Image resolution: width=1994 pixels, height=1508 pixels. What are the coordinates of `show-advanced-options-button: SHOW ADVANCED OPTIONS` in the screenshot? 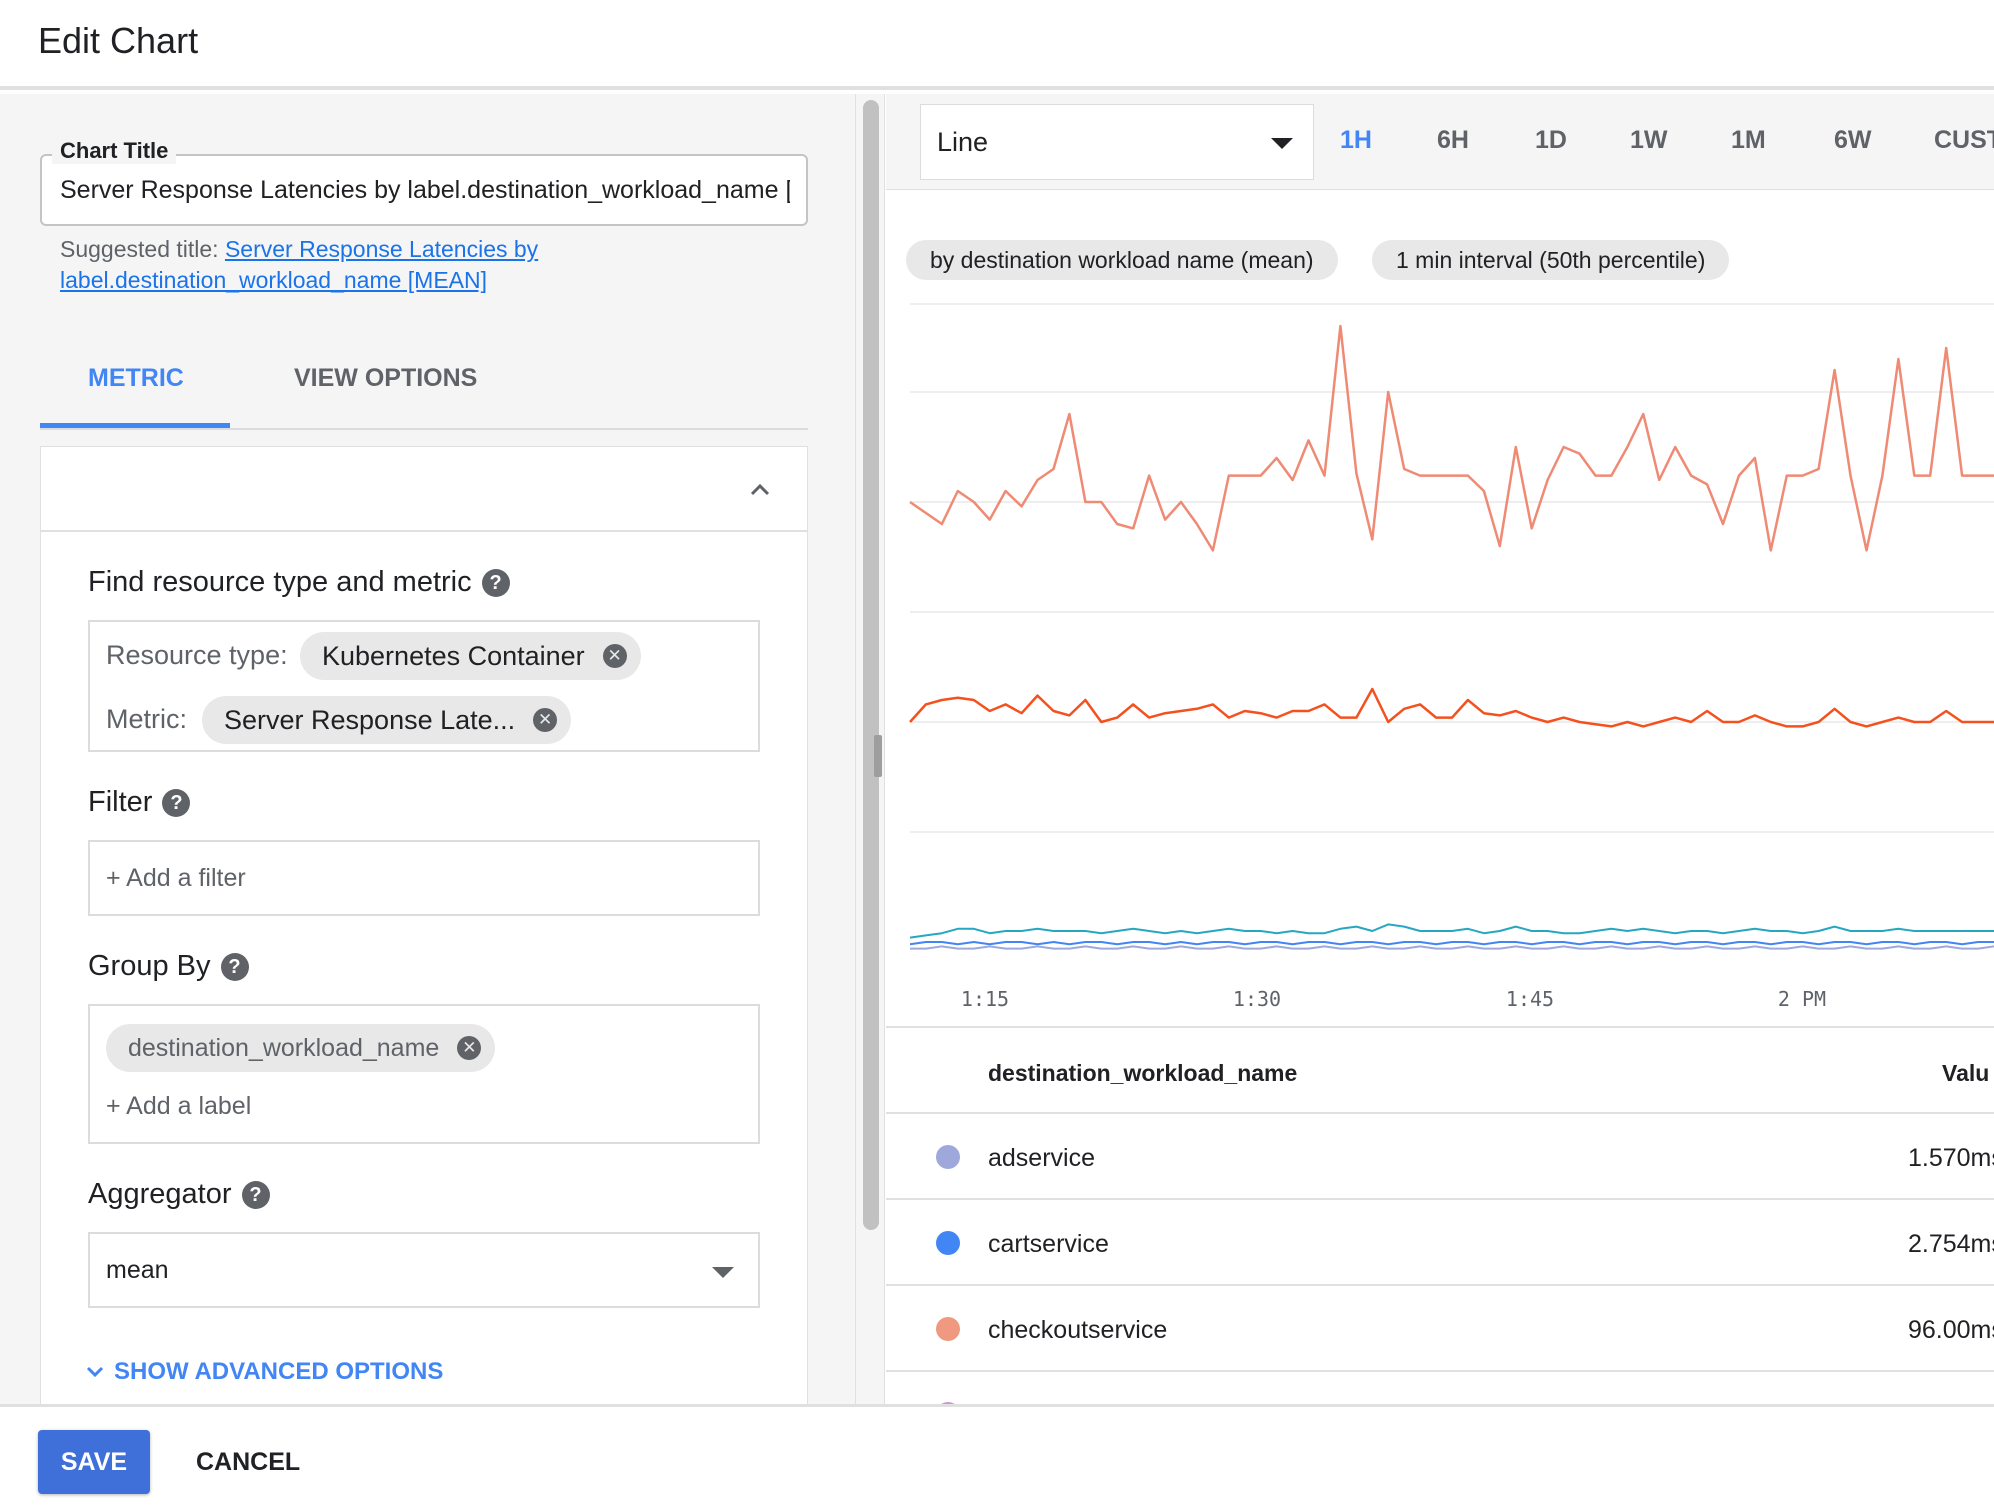 It's located at (263, 1372).